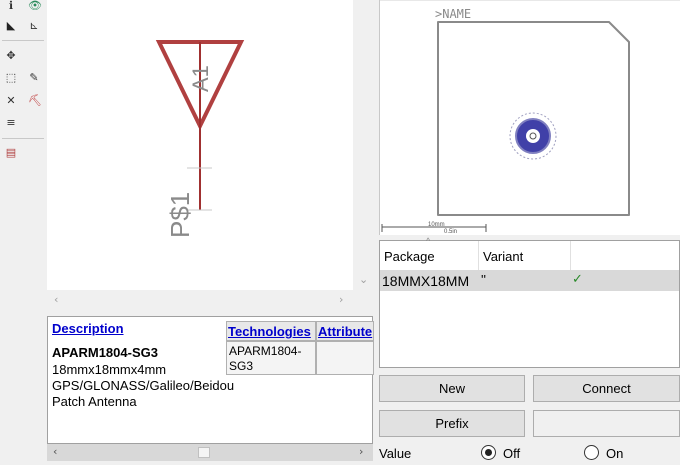 This screenshot has width=680, height=465. I want to click on technologies-link: Technologies, so click(269, 331).